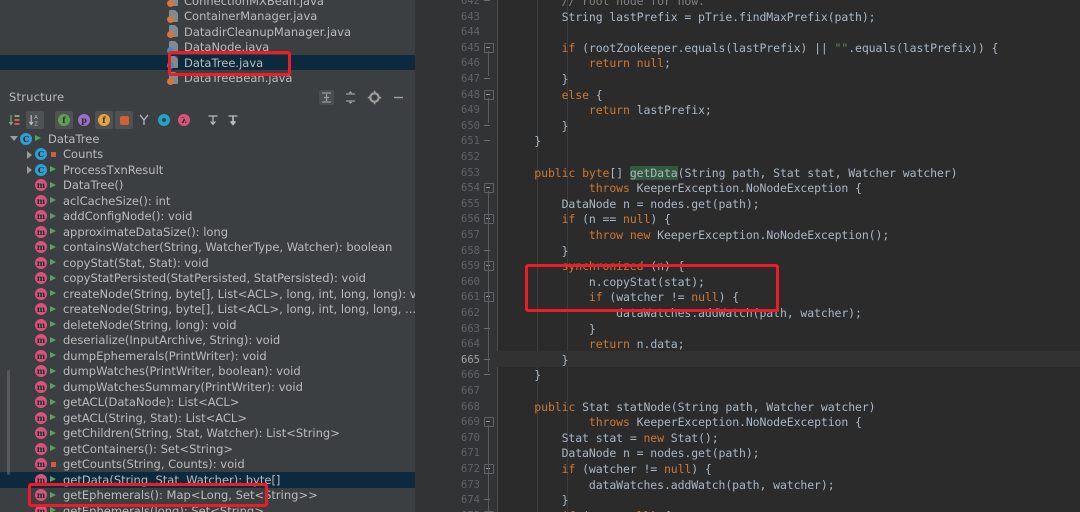 This screenshot has height=512, width=1080. What do you see at coordinates (64, 120) in the screenshot?
I see `show-fields-button: f` at bounding box center [64, 120].